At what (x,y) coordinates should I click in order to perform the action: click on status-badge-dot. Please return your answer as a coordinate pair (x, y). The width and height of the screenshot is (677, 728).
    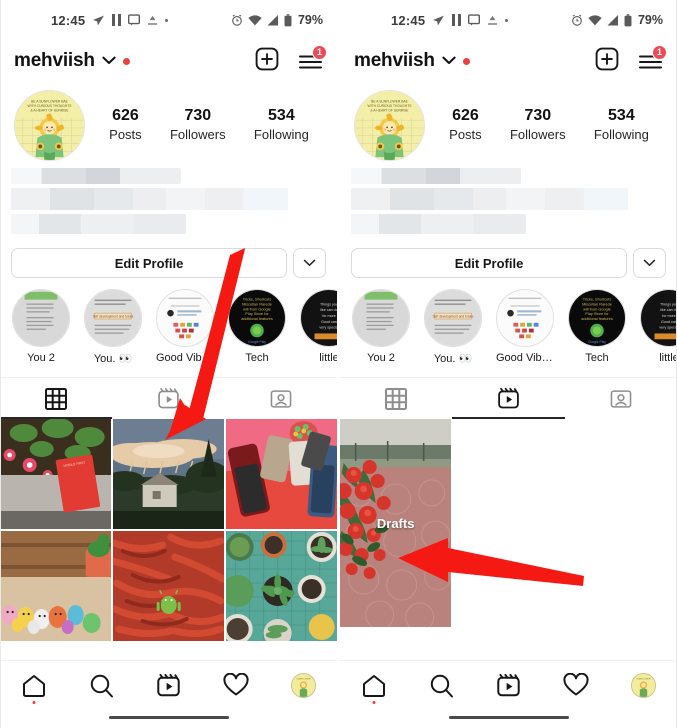
    Looking at the image, I should click on (466, 61).